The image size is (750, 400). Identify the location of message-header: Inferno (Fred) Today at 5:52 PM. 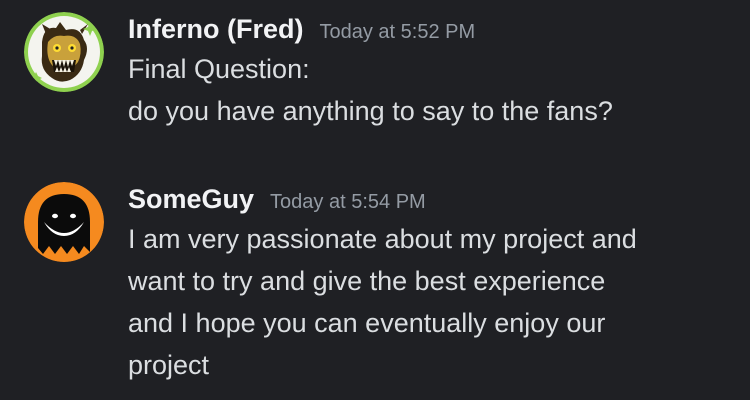
(428, 29).